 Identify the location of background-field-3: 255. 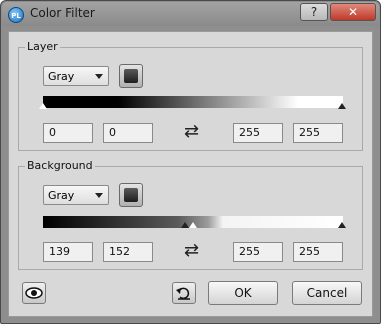
(258, 252).